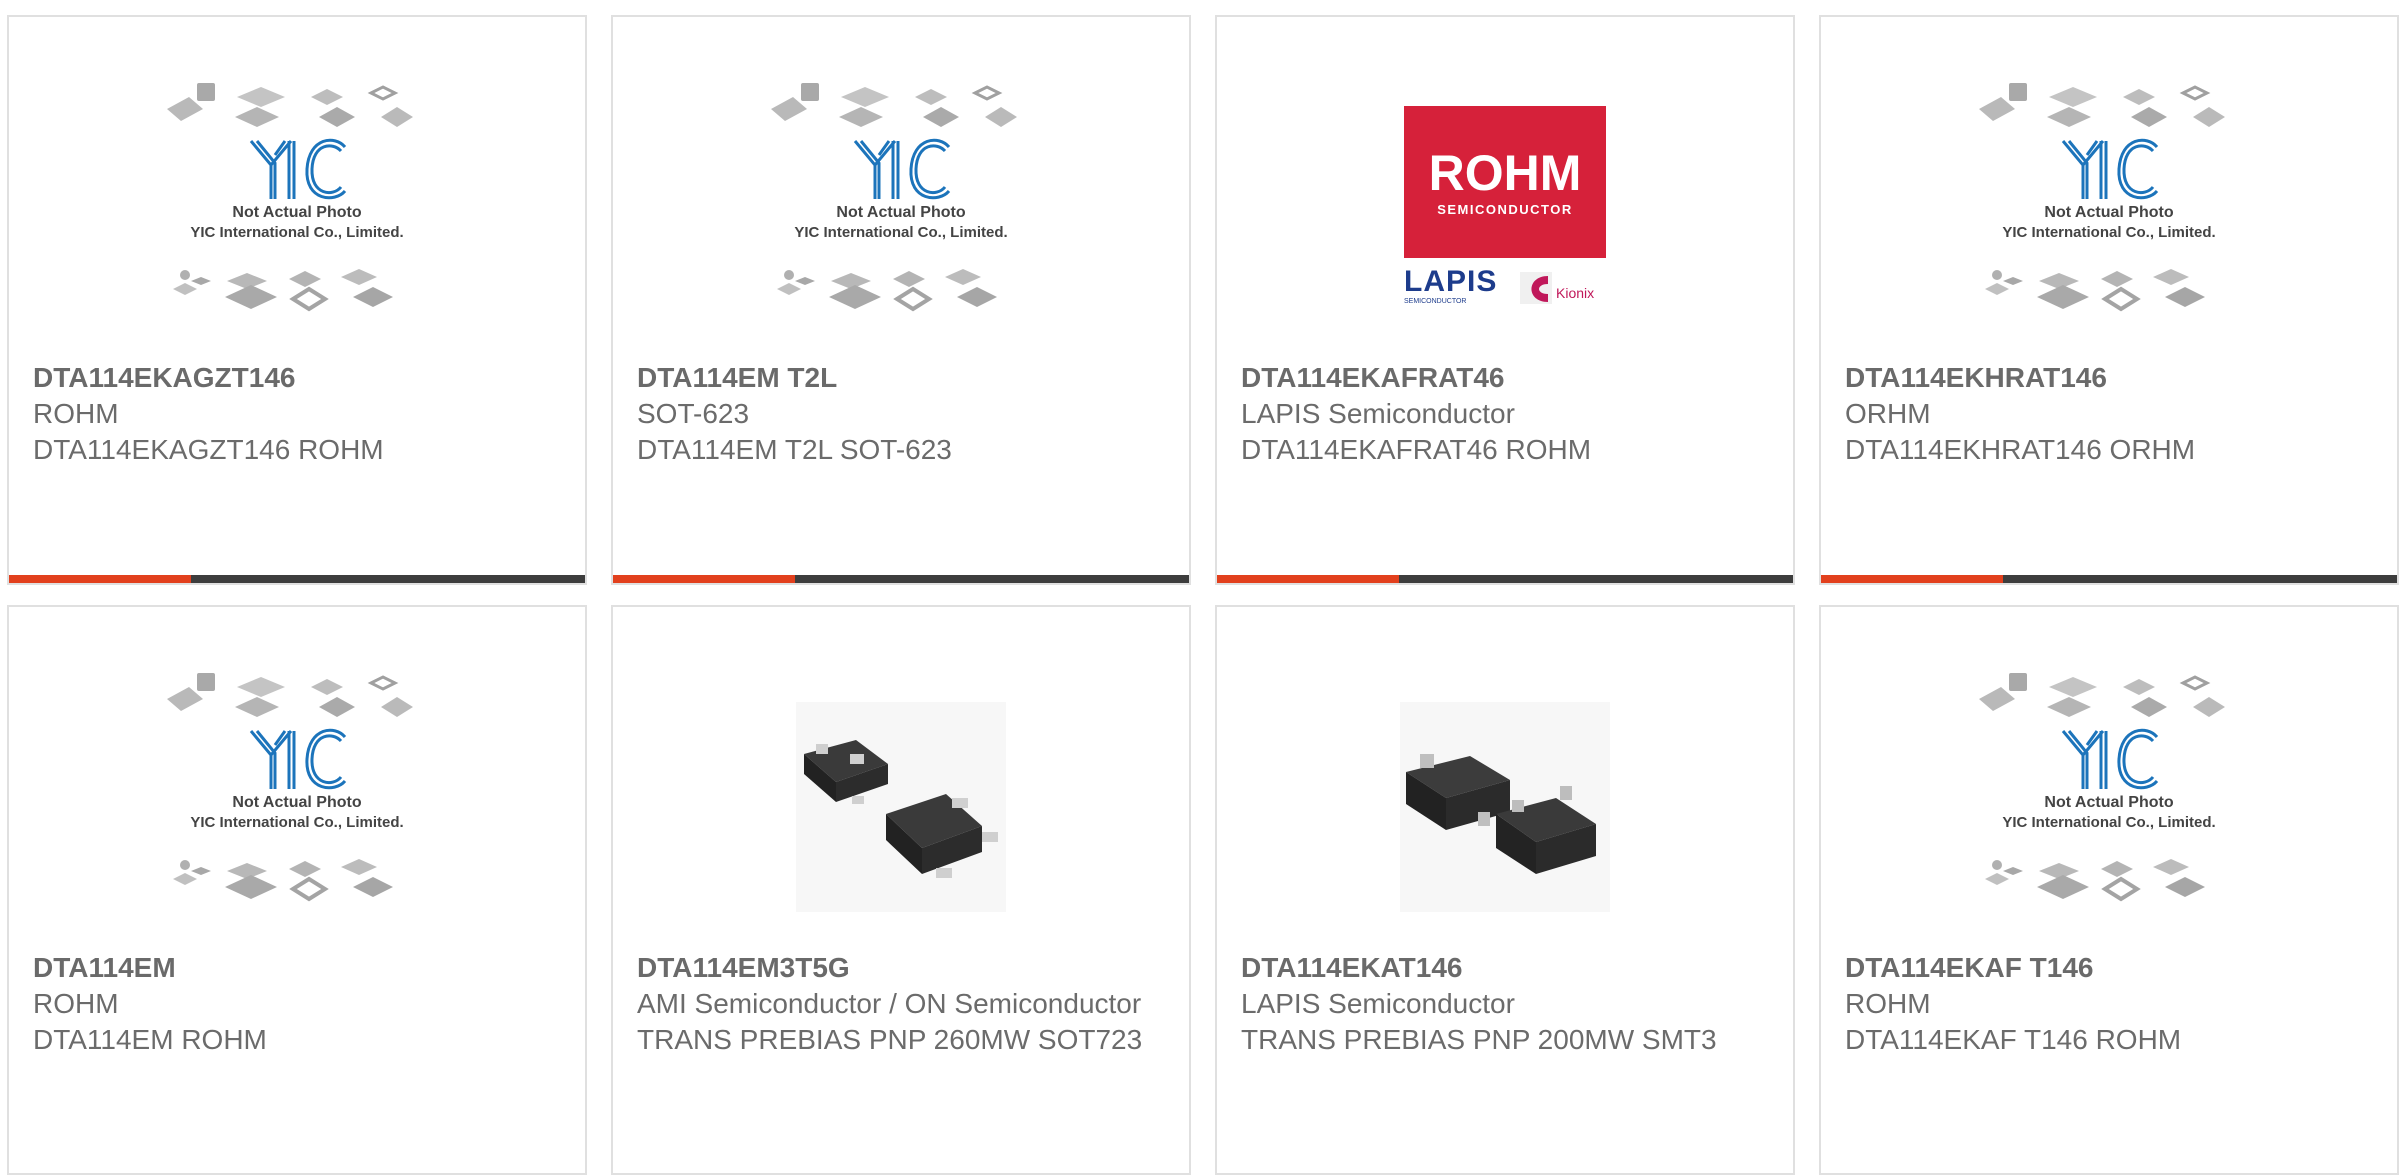  What do you see at coordinates (299, 968) in the screenshot?
I see `part-number: DTA114EM` at bounding box center [299, 968].